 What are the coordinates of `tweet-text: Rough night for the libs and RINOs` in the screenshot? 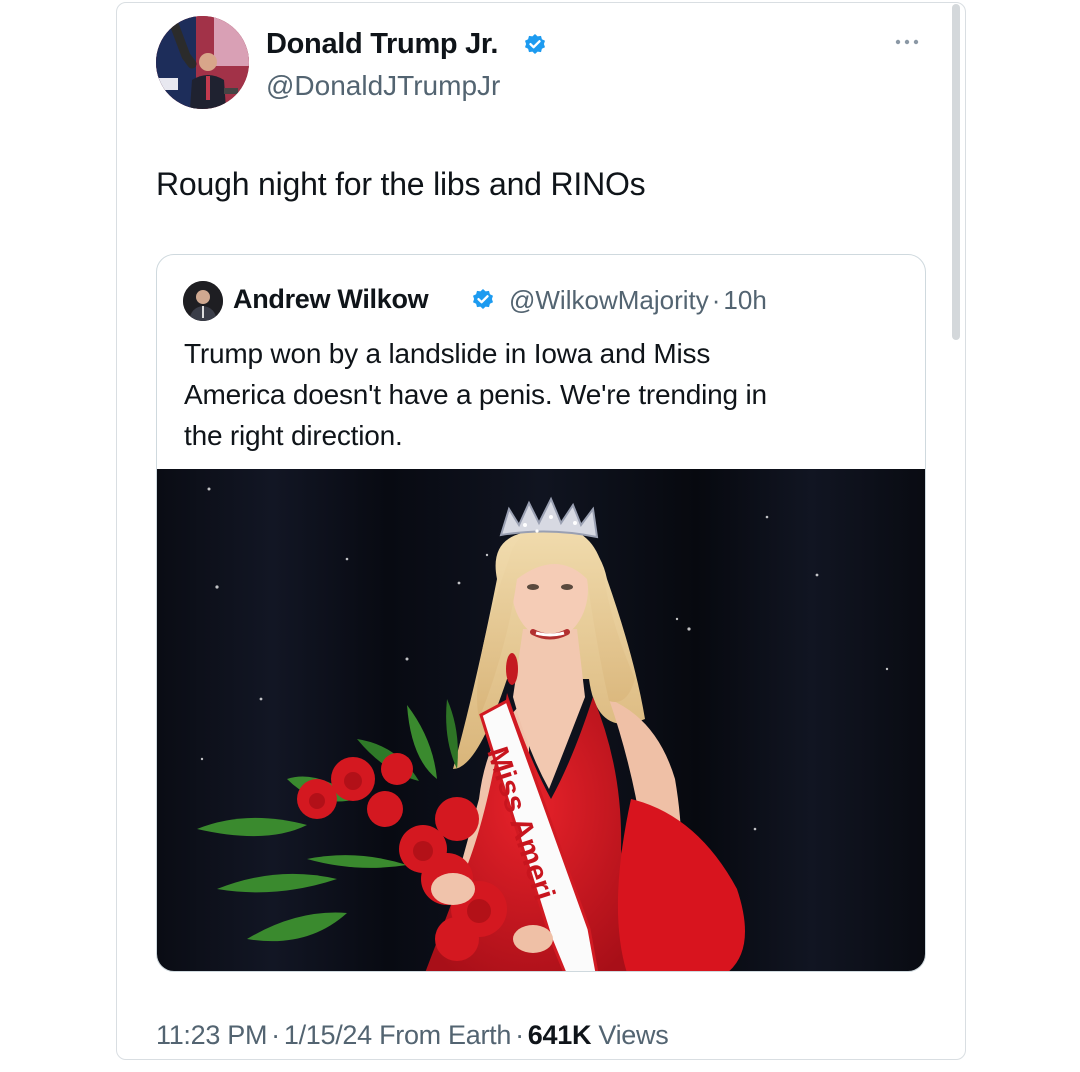 It's located at (401, 184).